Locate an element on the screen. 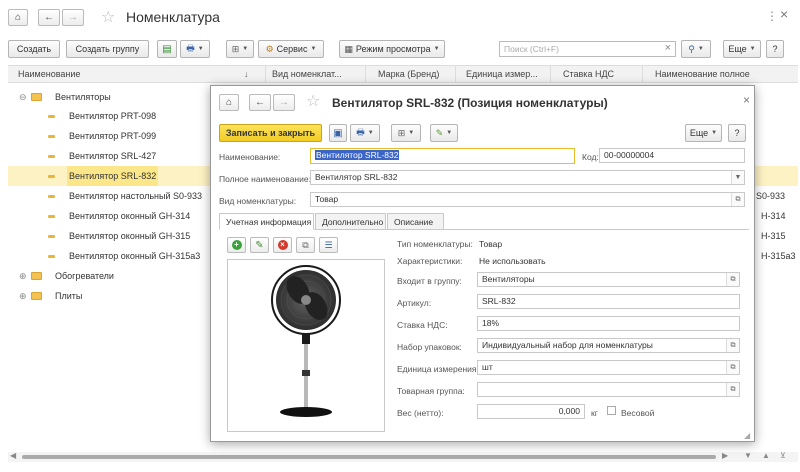 The image size is (800, 472). list-icon: ☰ is located at coordinates (328, 244).